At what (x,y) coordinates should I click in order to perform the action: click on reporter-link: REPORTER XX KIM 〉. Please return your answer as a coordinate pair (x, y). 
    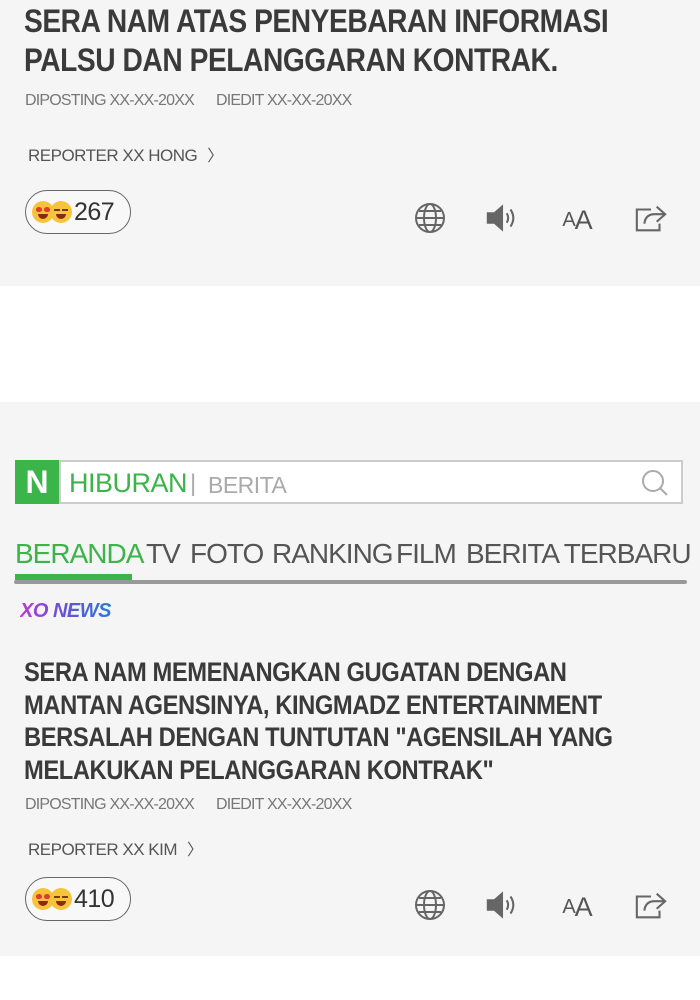
    Looking at the image, I should click on (115, 848).